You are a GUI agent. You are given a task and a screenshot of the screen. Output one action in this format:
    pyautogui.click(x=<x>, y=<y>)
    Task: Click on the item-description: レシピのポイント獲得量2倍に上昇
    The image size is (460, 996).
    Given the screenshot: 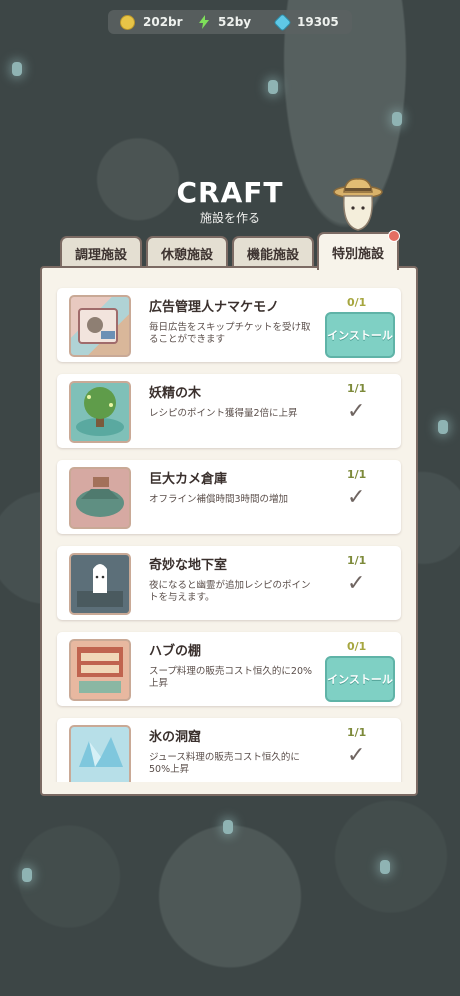 What is the action you would take?
    pyautogui.click(x=223, y=413)
    